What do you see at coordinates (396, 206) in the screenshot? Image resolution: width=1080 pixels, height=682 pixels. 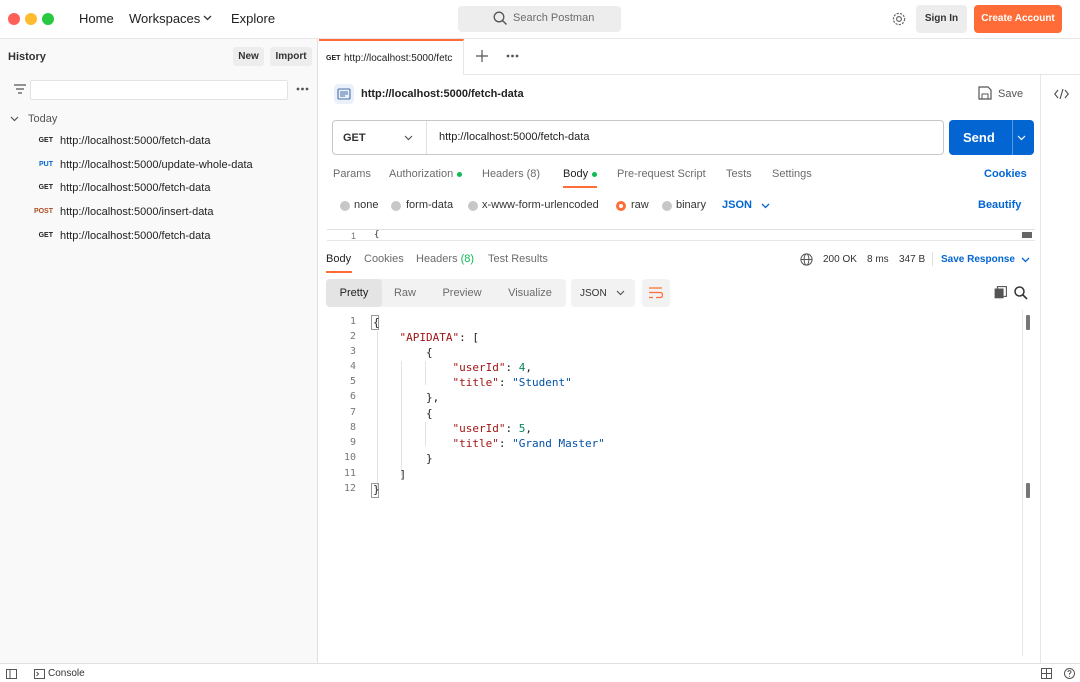 I see `radio-form-data` at bounding box center [396, 206].